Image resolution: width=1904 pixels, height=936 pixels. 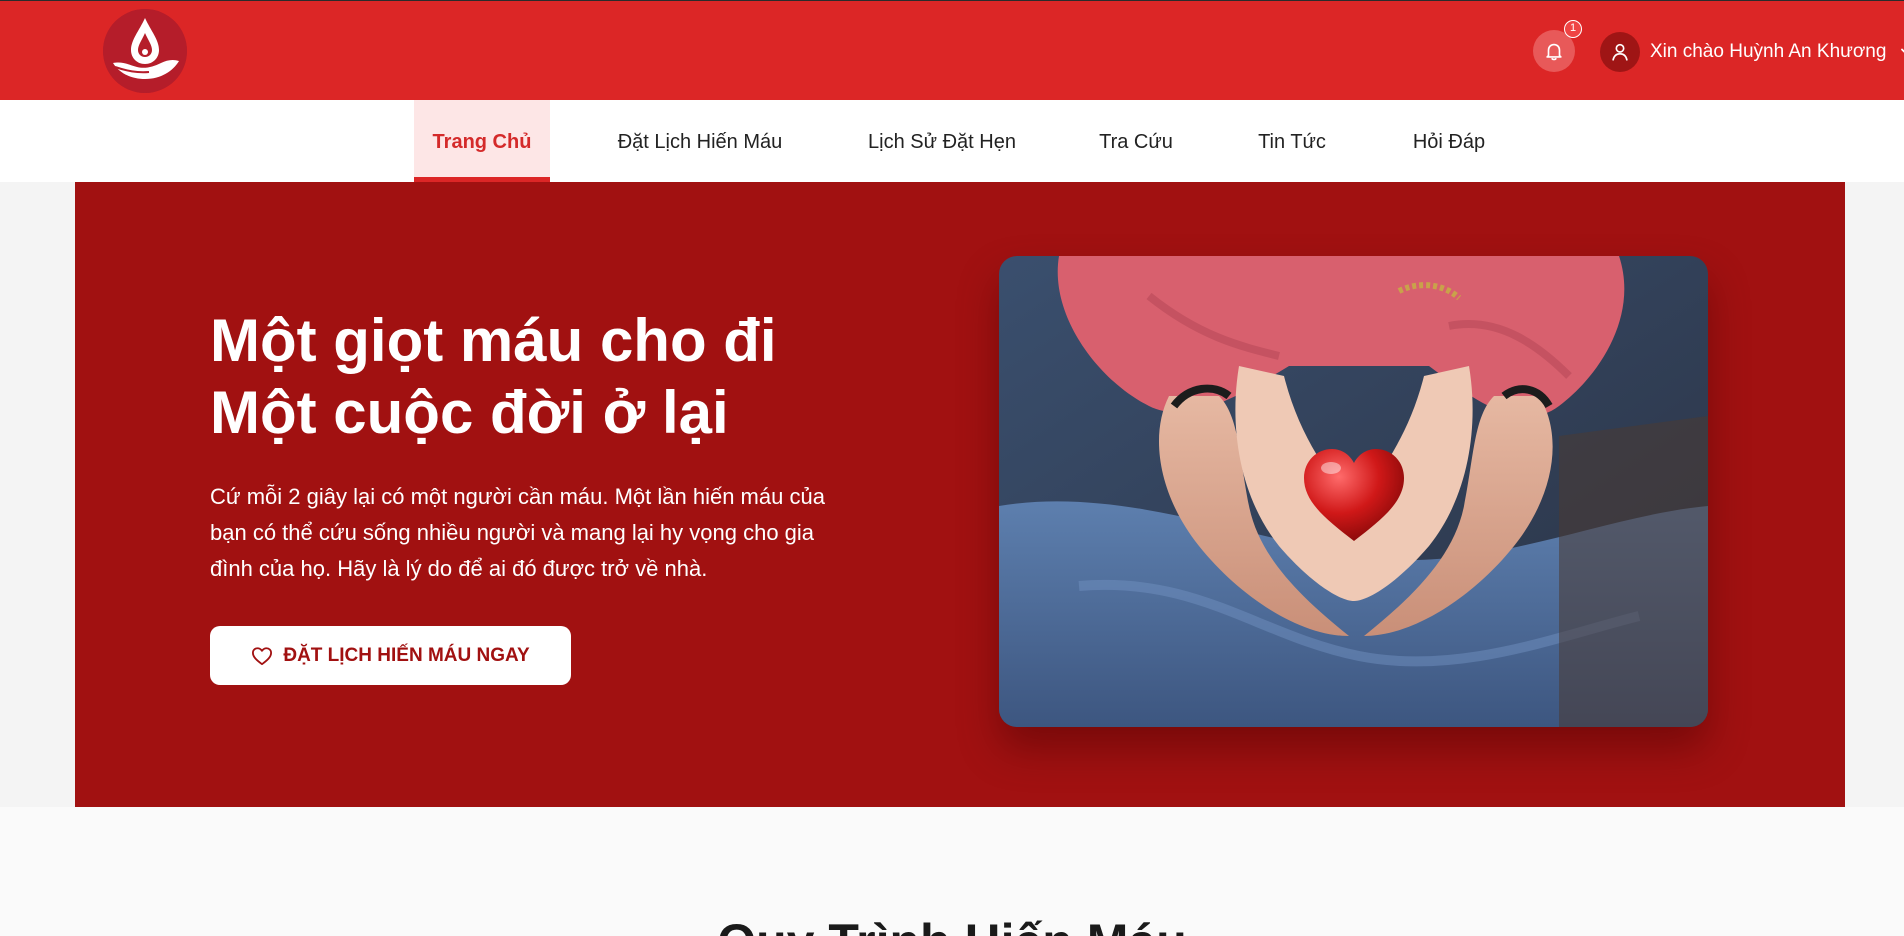 I want to click on nav-item-tin-tuc: Tin Tức, so click(x=1292, y=141).